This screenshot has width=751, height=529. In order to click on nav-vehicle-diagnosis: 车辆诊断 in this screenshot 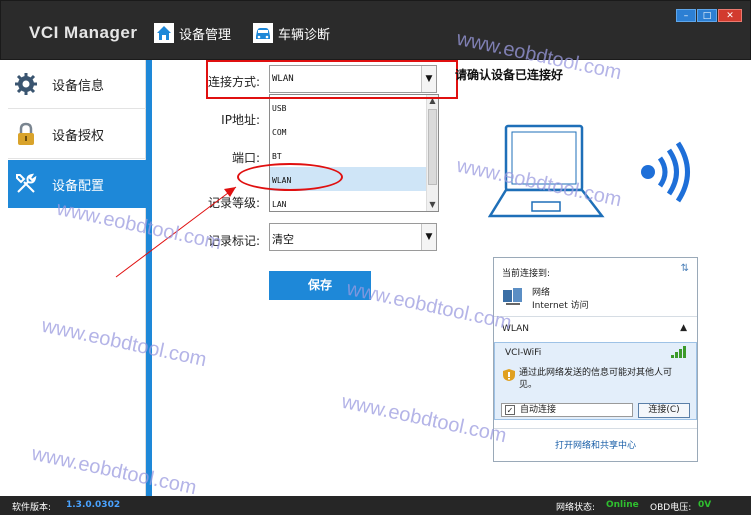, I will do `click(291, 33)`.